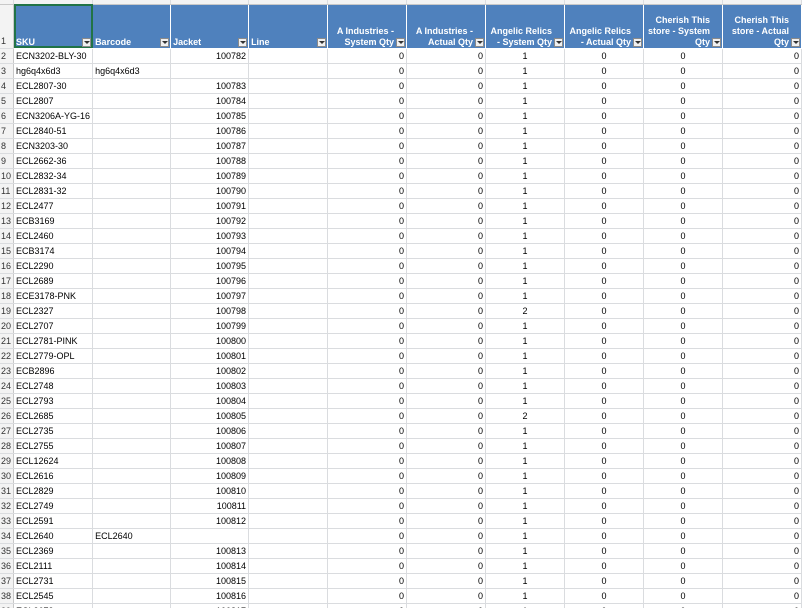 The width and height of the screenshot is (806, 608). Describe the element at coordinates (53, 56) in the screenshot. I see `cell-sku: ECN3202-BLY-30` at that location.